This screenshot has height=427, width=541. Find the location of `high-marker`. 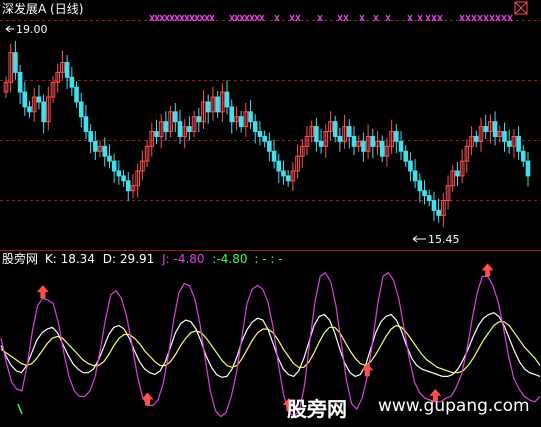

high-marker is located at coordinates (9, 29).